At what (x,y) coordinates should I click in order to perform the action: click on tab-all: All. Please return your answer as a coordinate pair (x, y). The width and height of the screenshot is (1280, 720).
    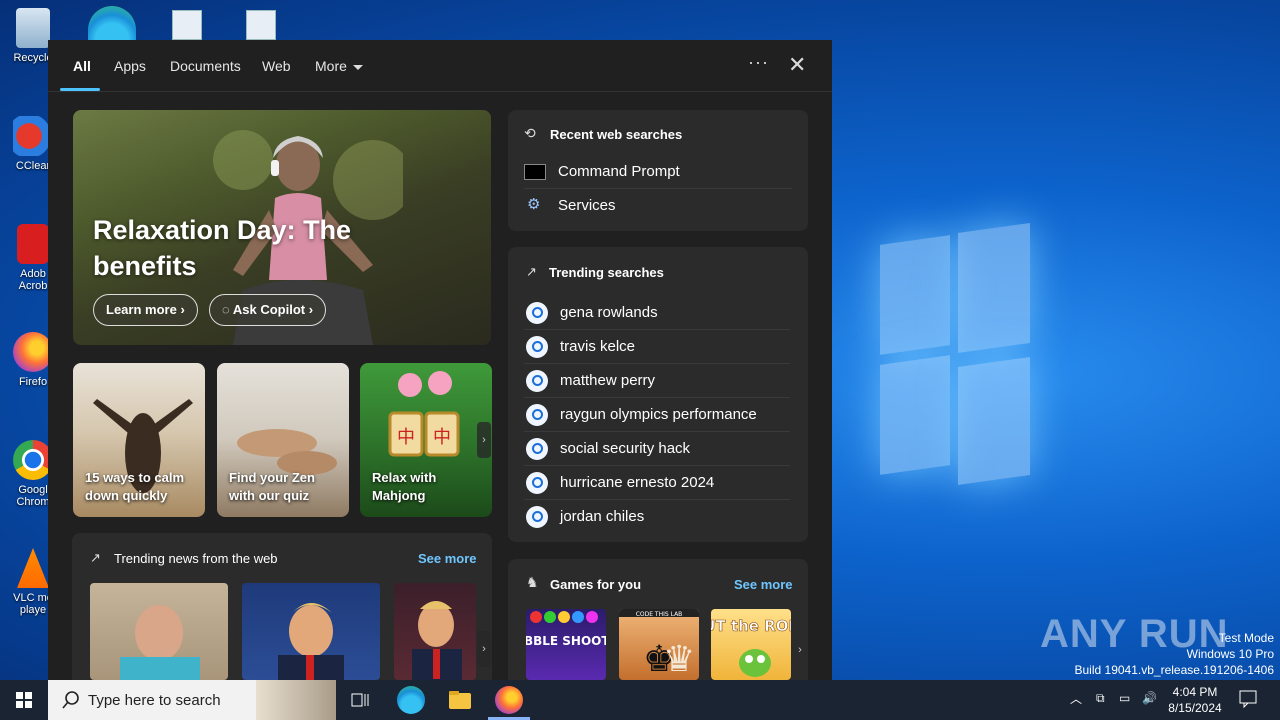
    Looking at the image, I should click on (82, 66).